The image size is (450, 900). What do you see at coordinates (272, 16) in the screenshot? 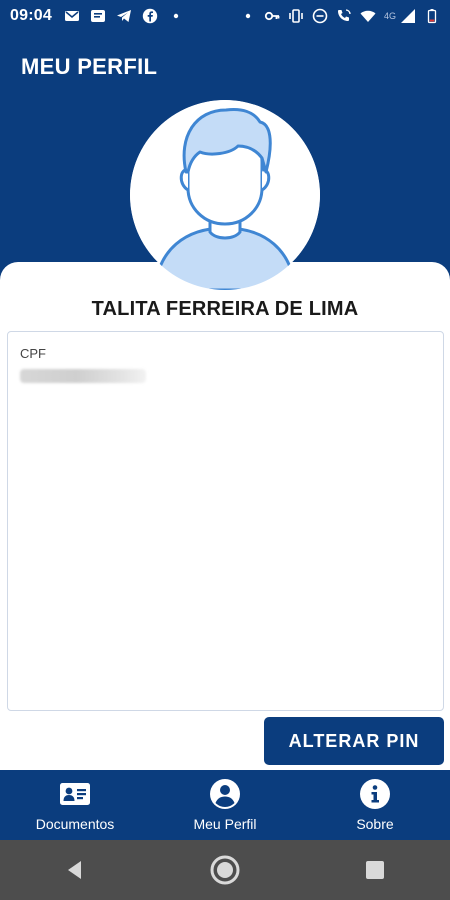
I see `key-icon` at bounding box center [272, 16].